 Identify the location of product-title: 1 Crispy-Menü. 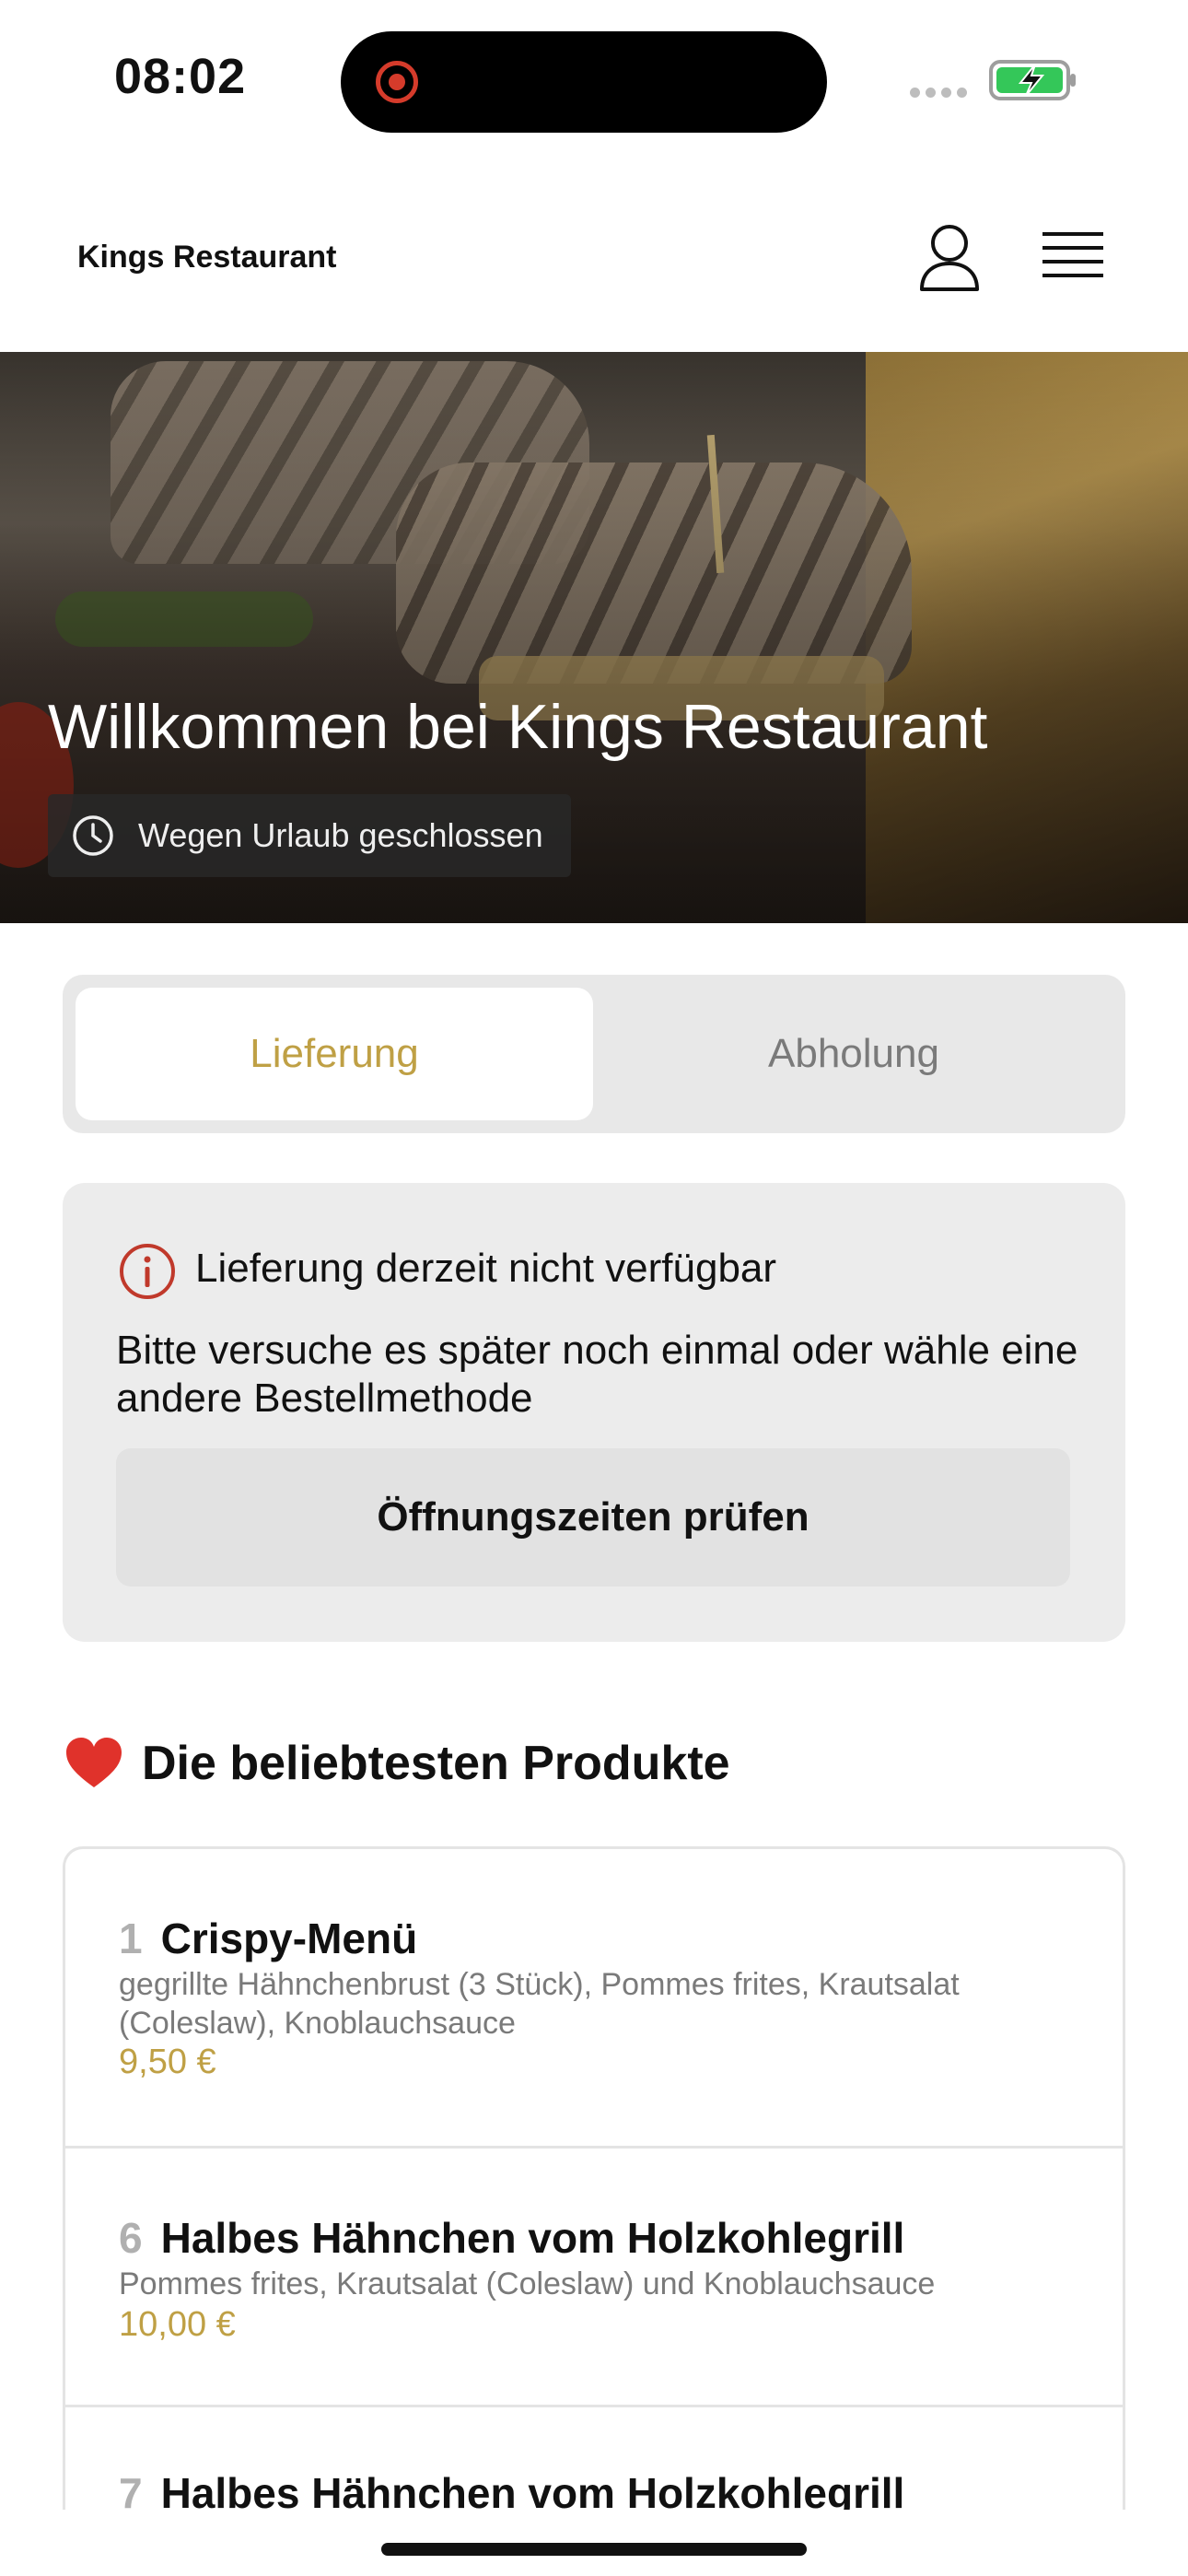
(268, 1938).